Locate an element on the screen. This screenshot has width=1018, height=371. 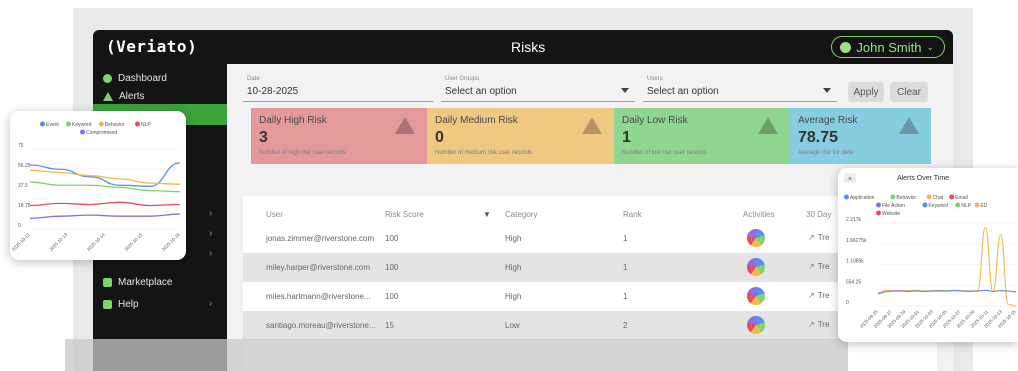
series-line-application is located at coordinates (947, 292).